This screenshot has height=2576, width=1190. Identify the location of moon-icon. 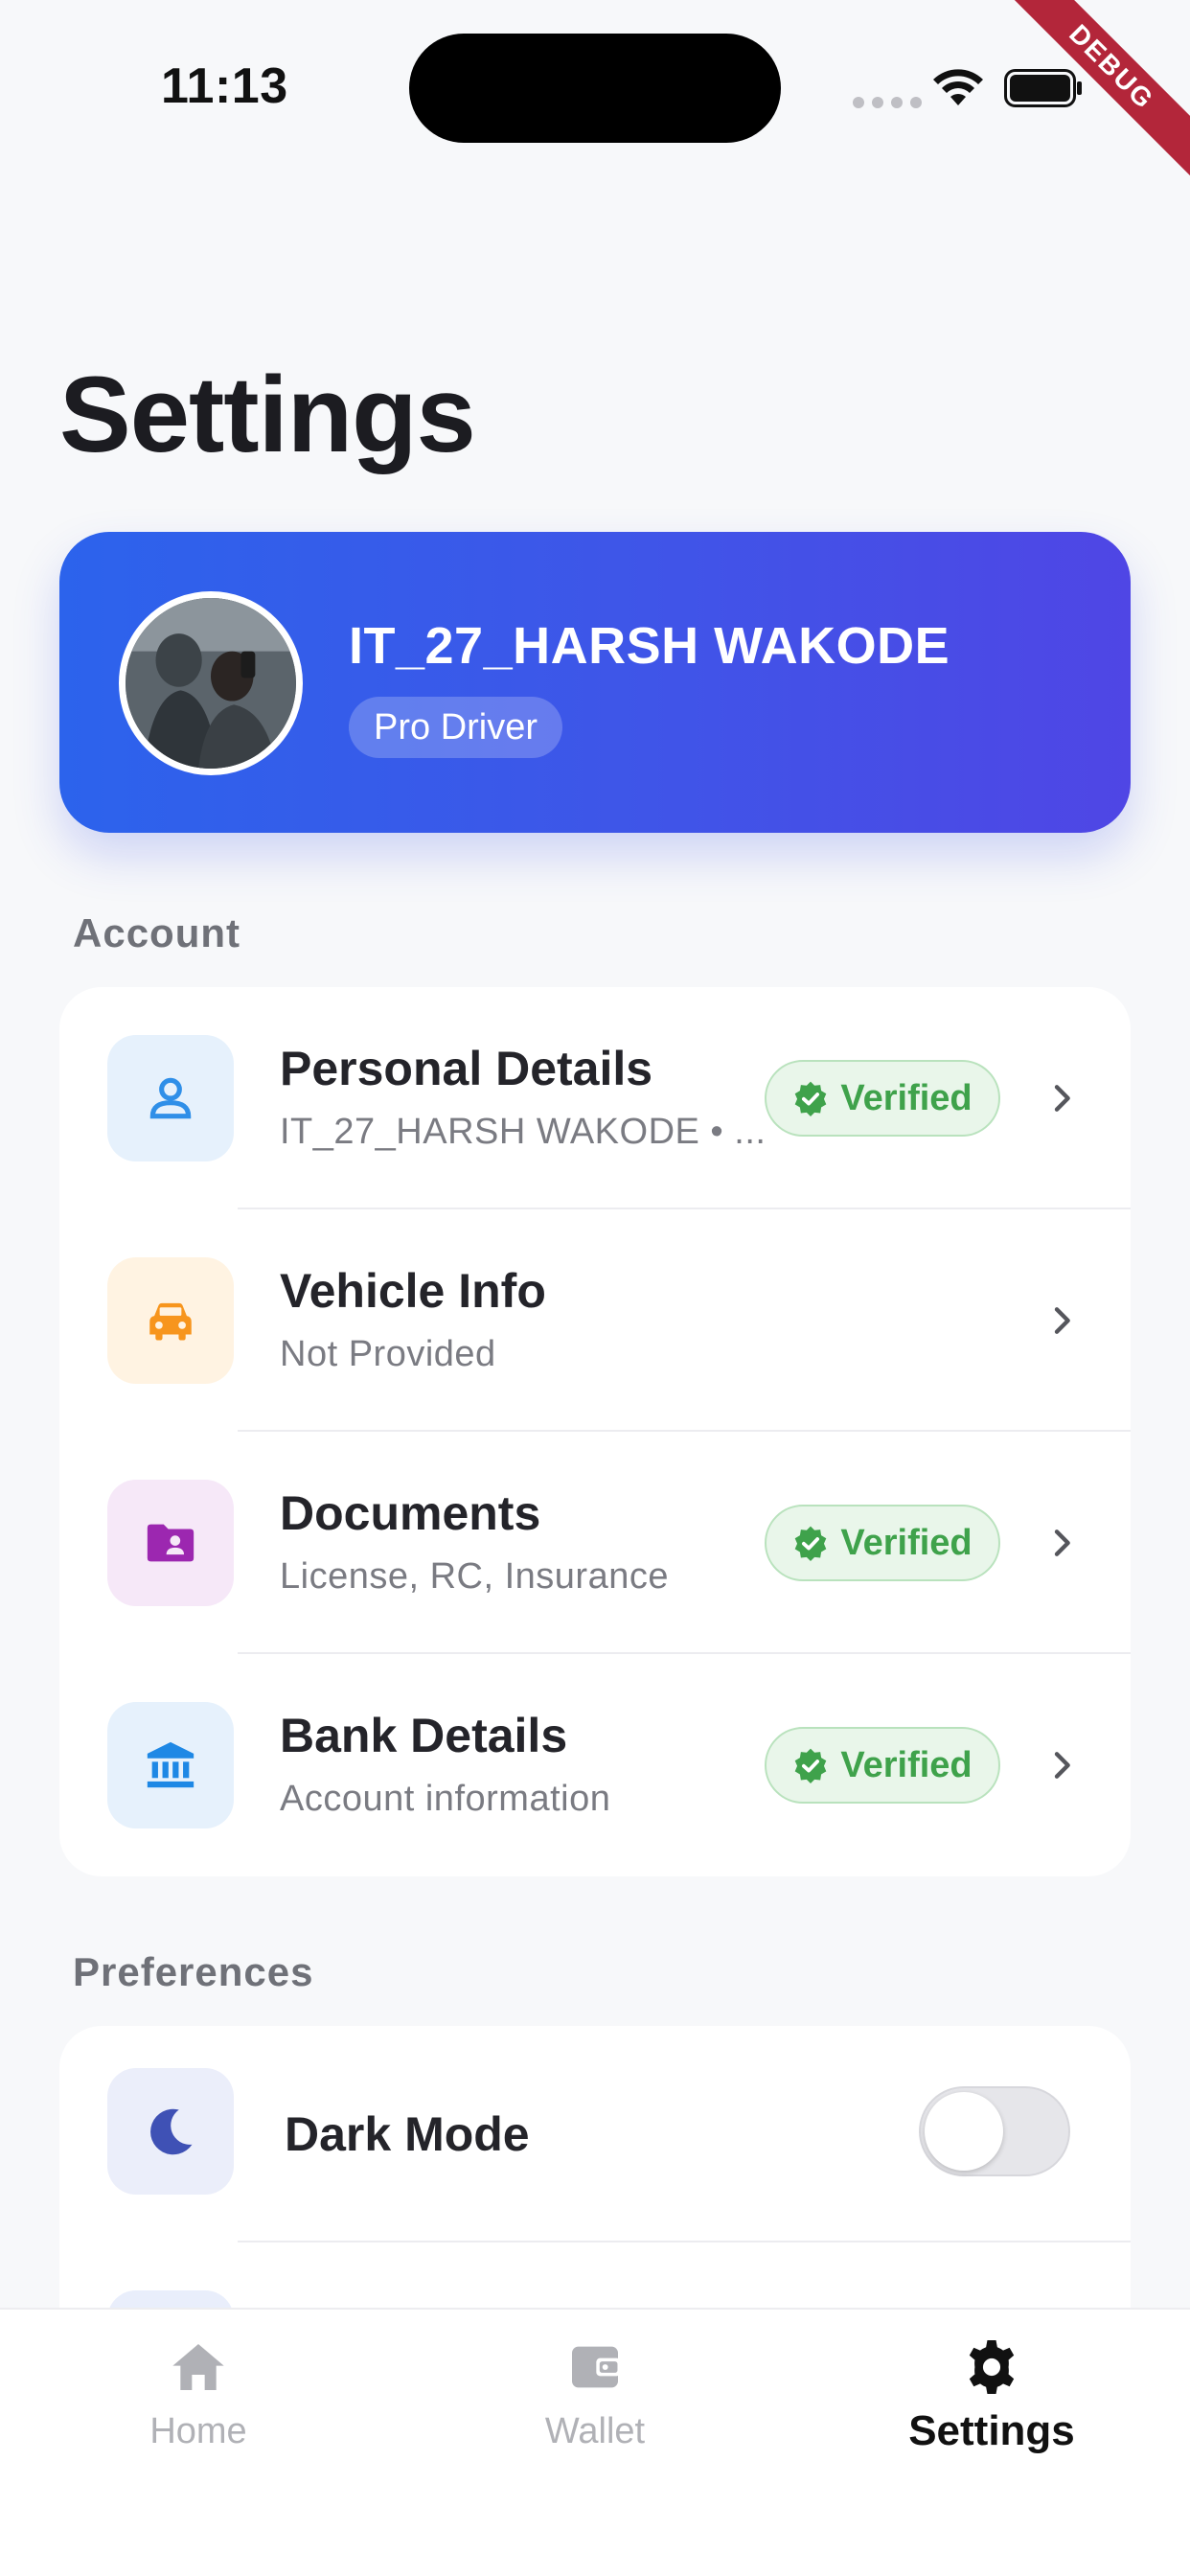
(171, 2131).